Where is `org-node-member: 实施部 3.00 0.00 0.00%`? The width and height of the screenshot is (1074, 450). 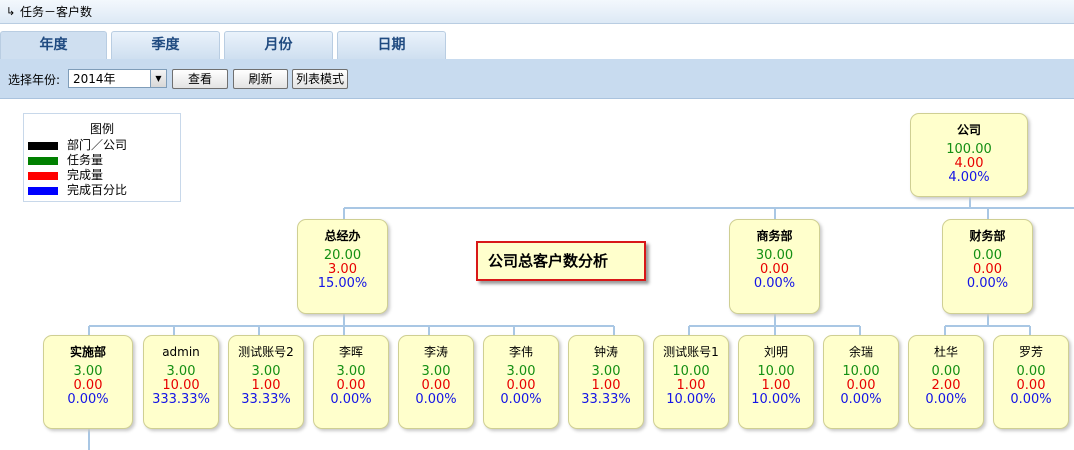
org-node-member: 实施部 3.00 0.00 0.00% is located at coordinates (88, 382).